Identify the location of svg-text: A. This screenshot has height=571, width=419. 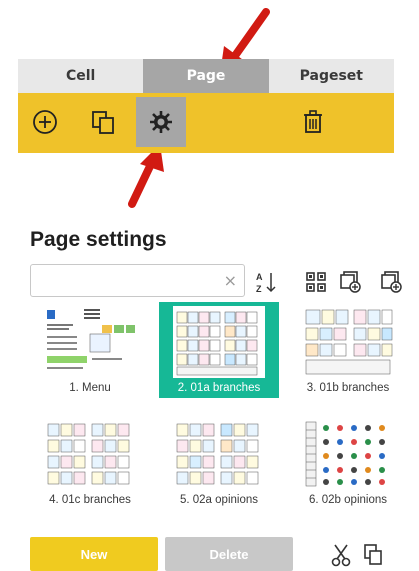
(259, 277).